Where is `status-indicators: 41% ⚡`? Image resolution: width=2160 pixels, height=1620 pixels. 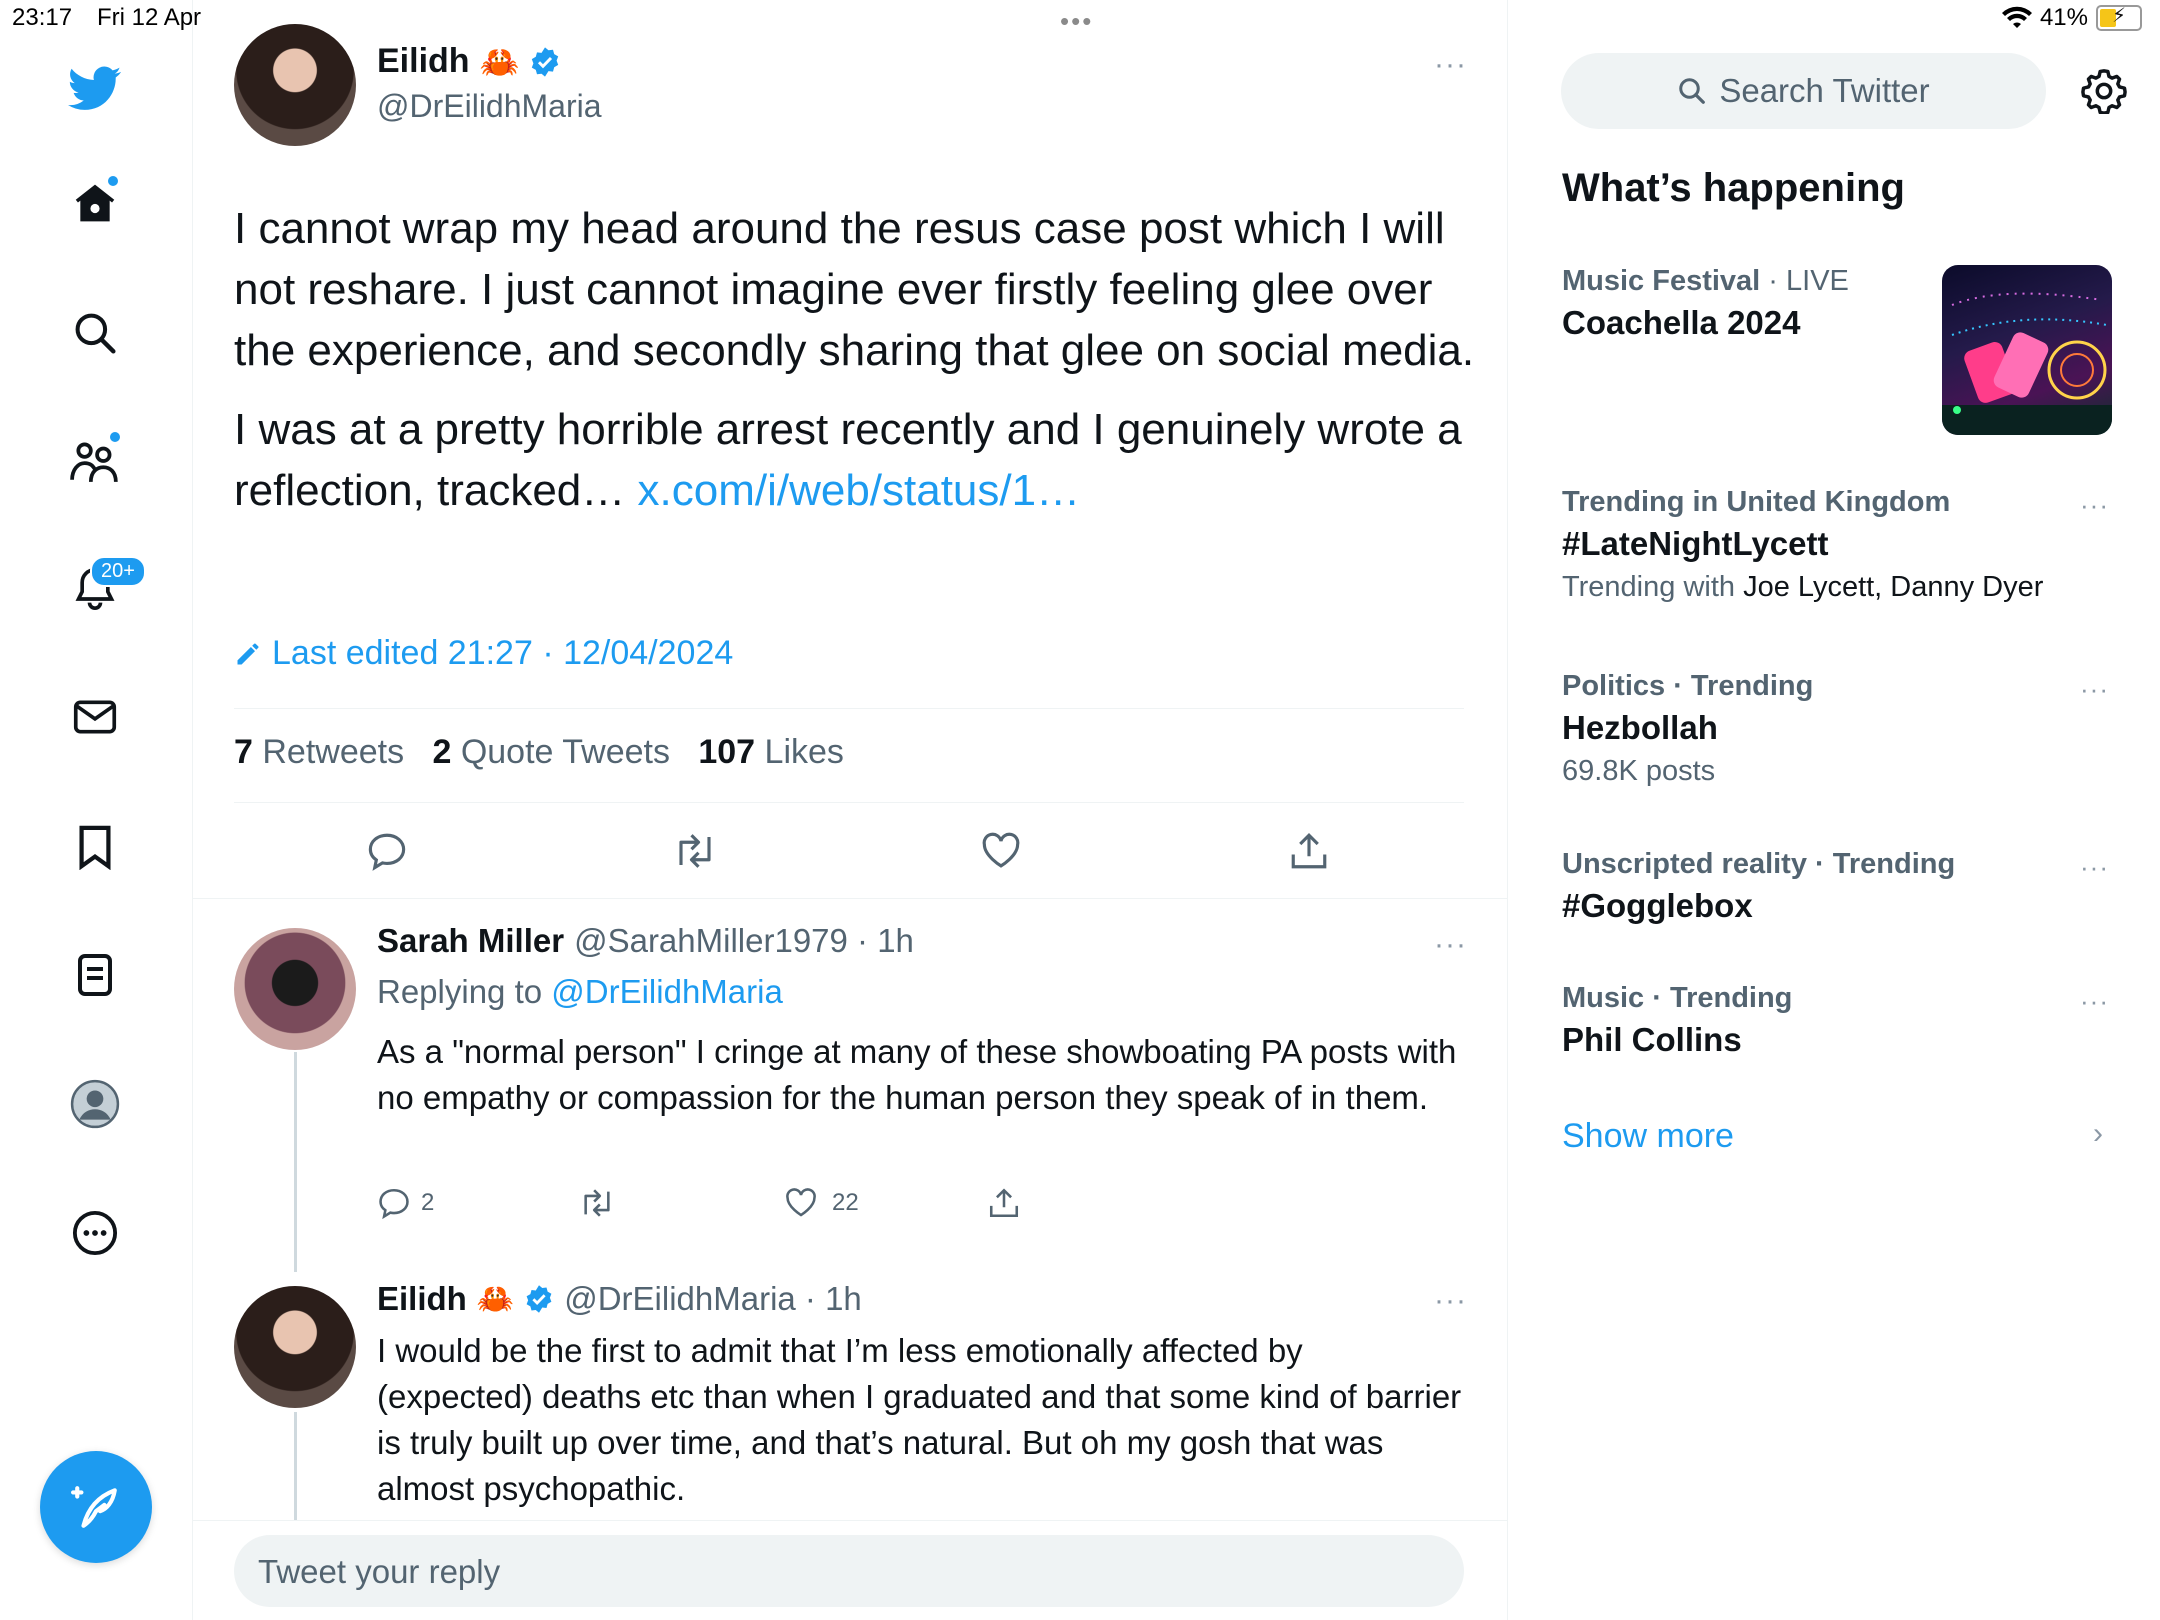 status-indicators: 41% ⚡ is located at coordinates (2071, 18).